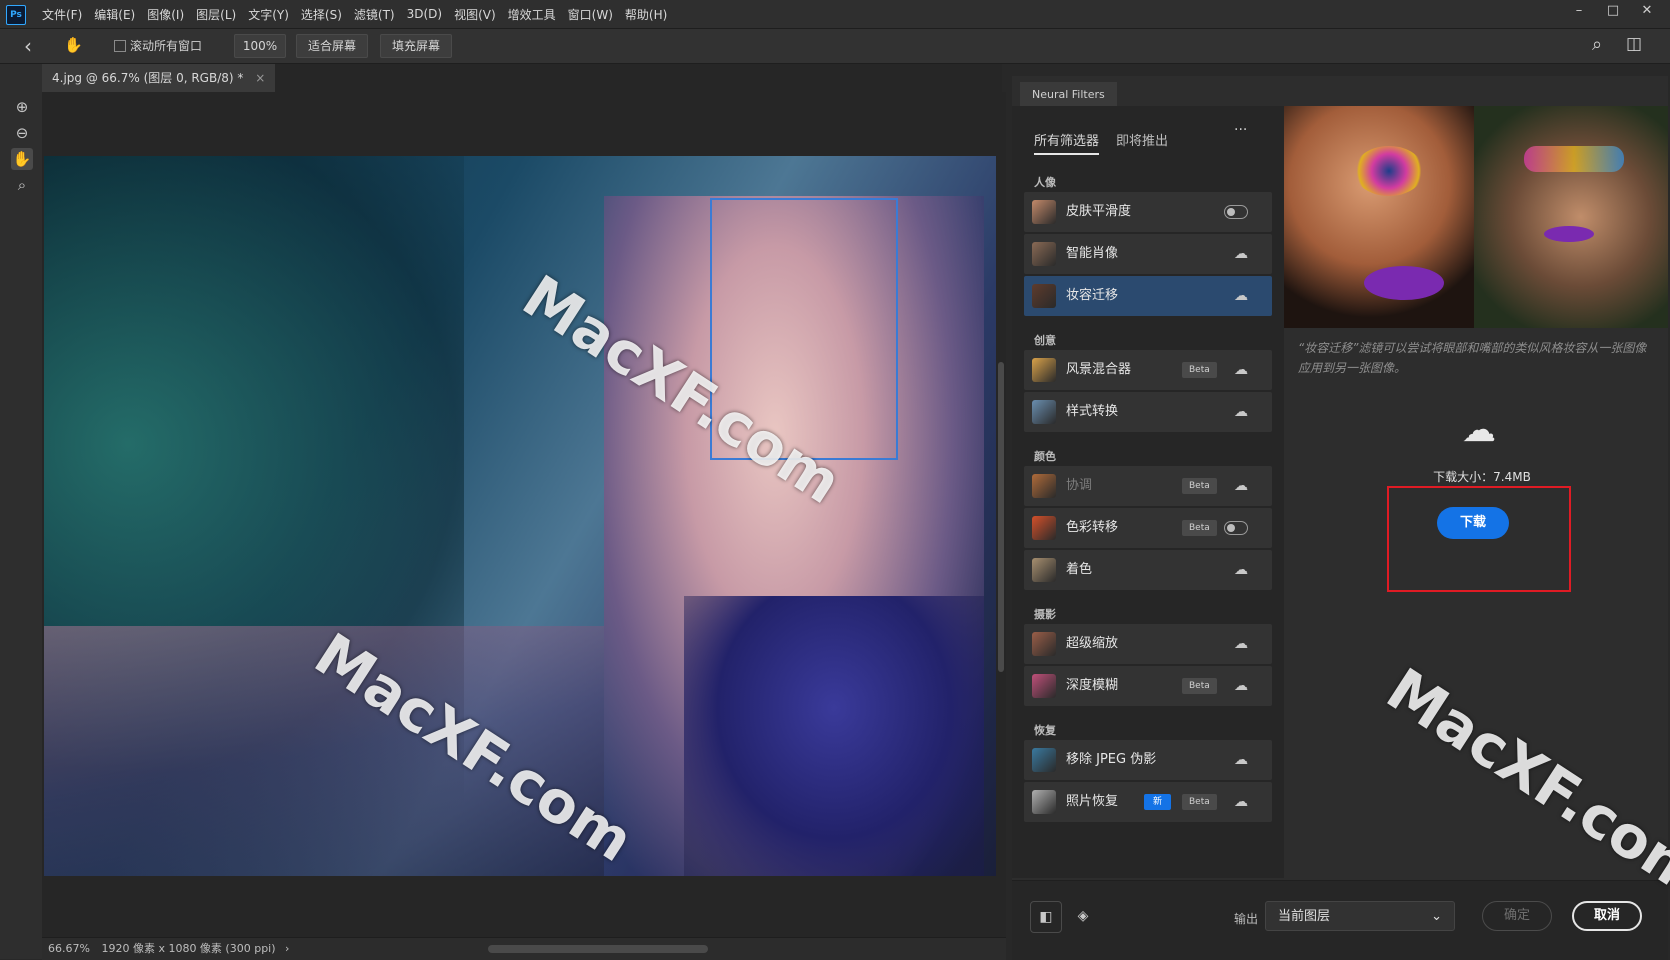  What do you see at coordinates (475, 14) in the screenshot?
I see `menu-item: 视图(V)` at bounding box center [475, 14].